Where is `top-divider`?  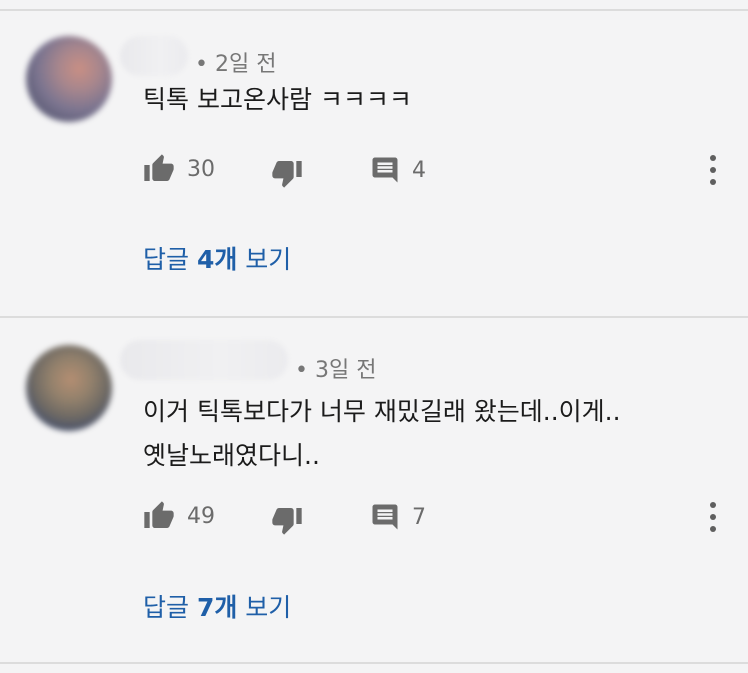
top-divider is located at coordinates (374, 10).